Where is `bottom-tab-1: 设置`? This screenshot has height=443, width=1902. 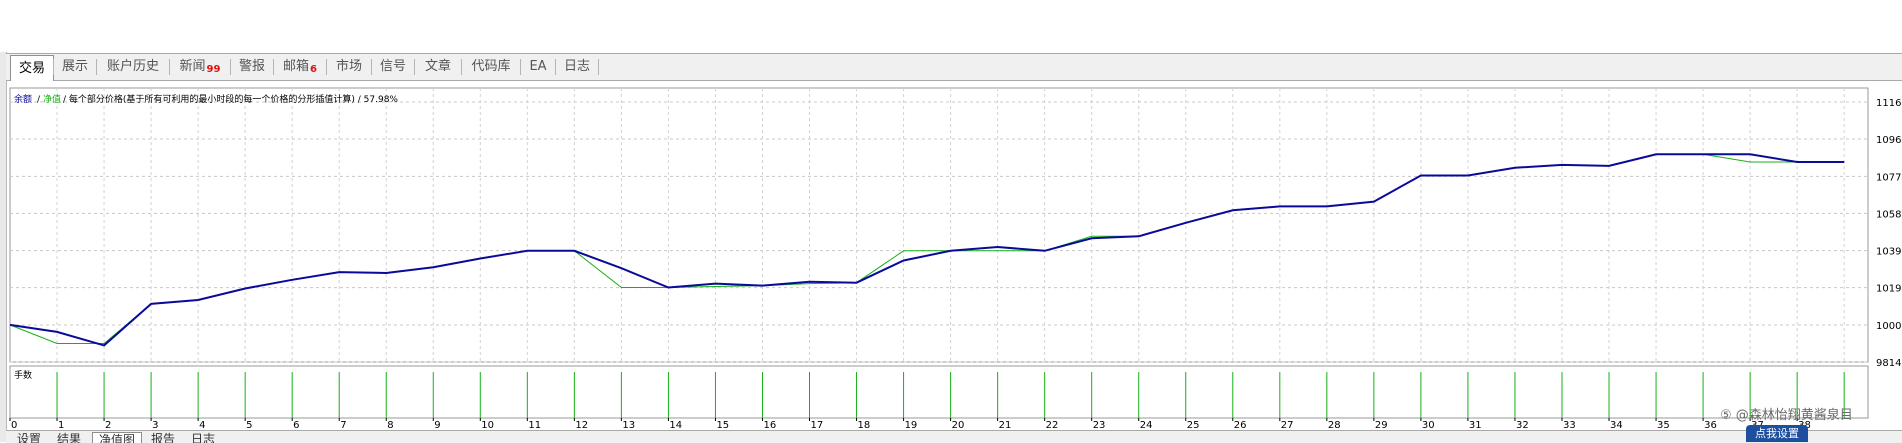
bottom-tab-1: 设置 is located at coordinates (29, 437).